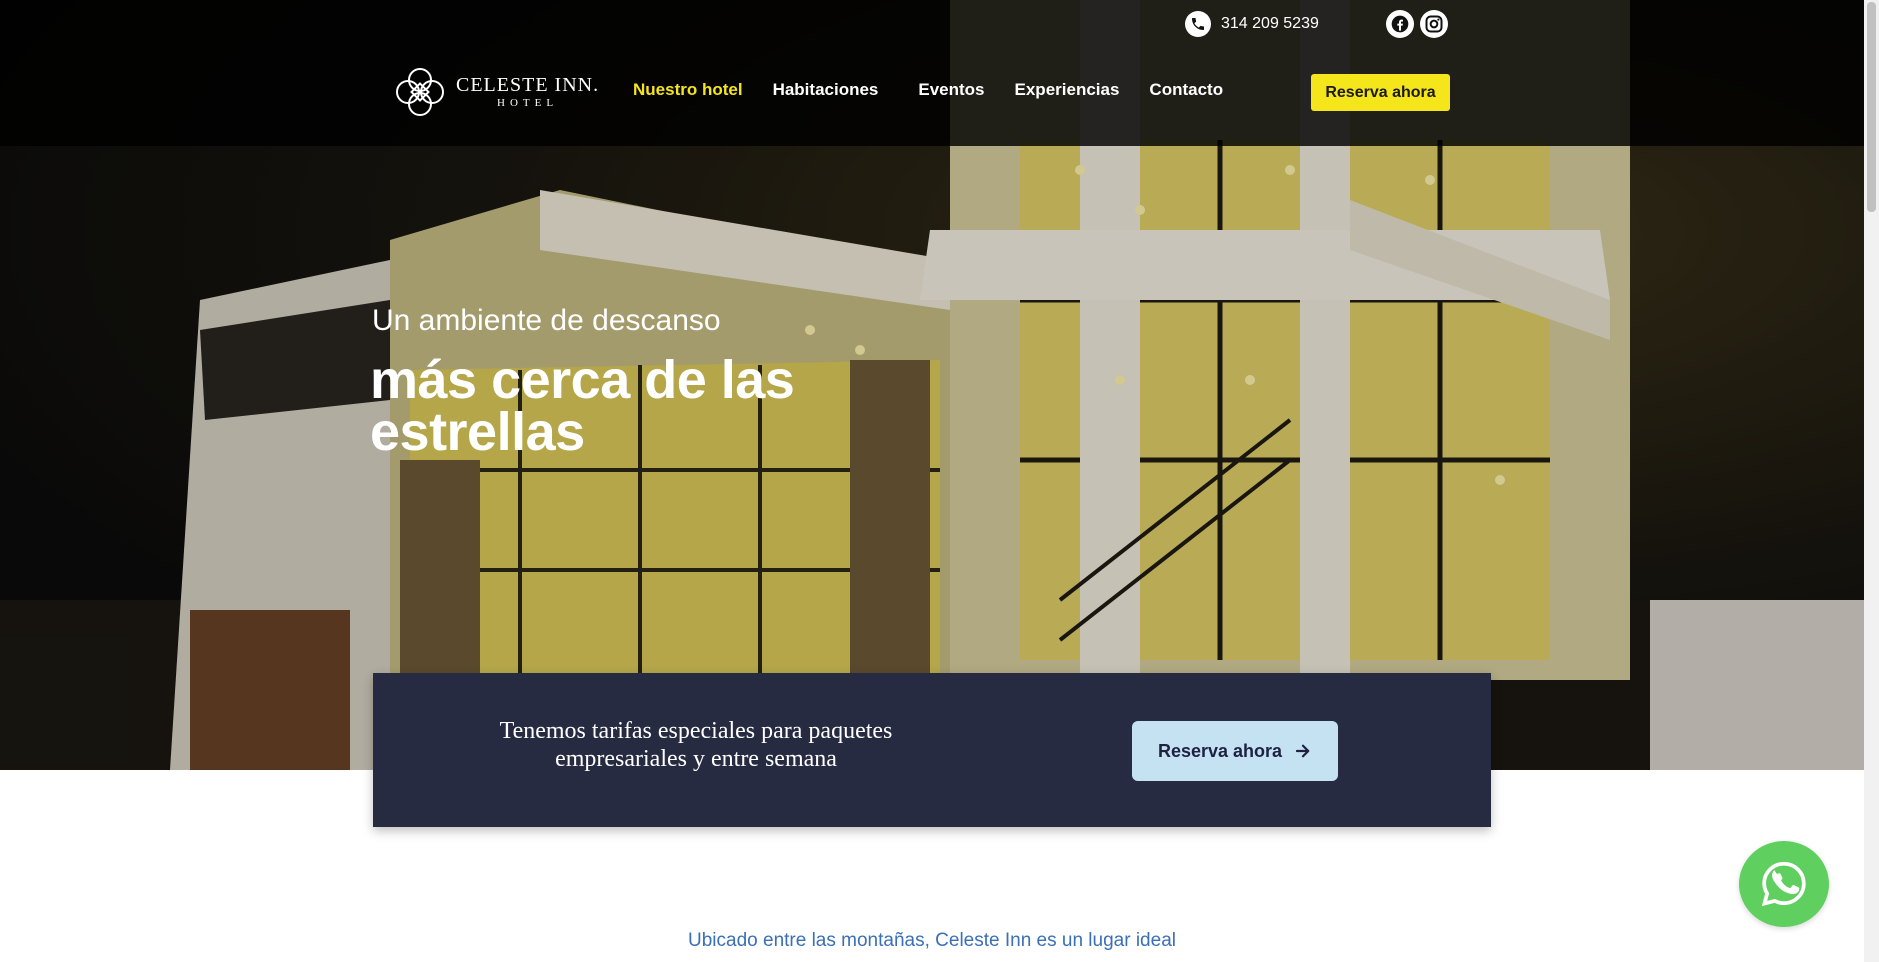  What do you see at coordinates (528, 103) in the screenshot?
I see `logo-subtitle: HOTEL` at bounding box center [528, 103].